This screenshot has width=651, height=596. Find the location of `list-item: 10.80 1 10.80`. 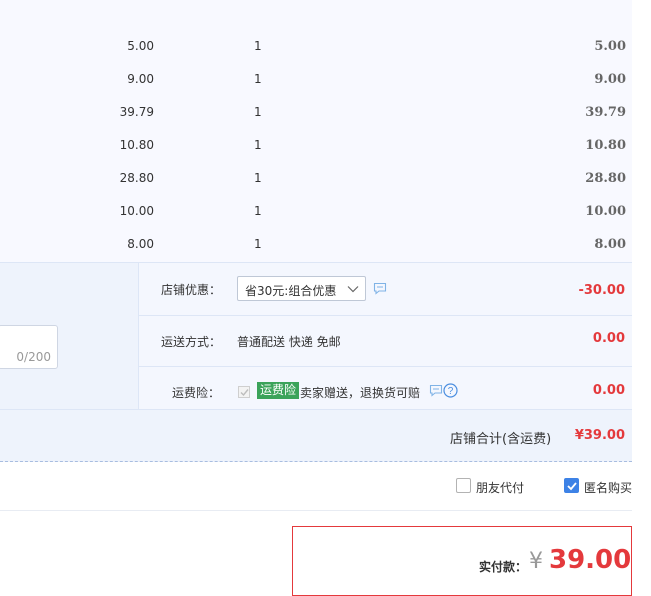

list-item: 10.80 1 10.80 is located at coordinates (316, 145).